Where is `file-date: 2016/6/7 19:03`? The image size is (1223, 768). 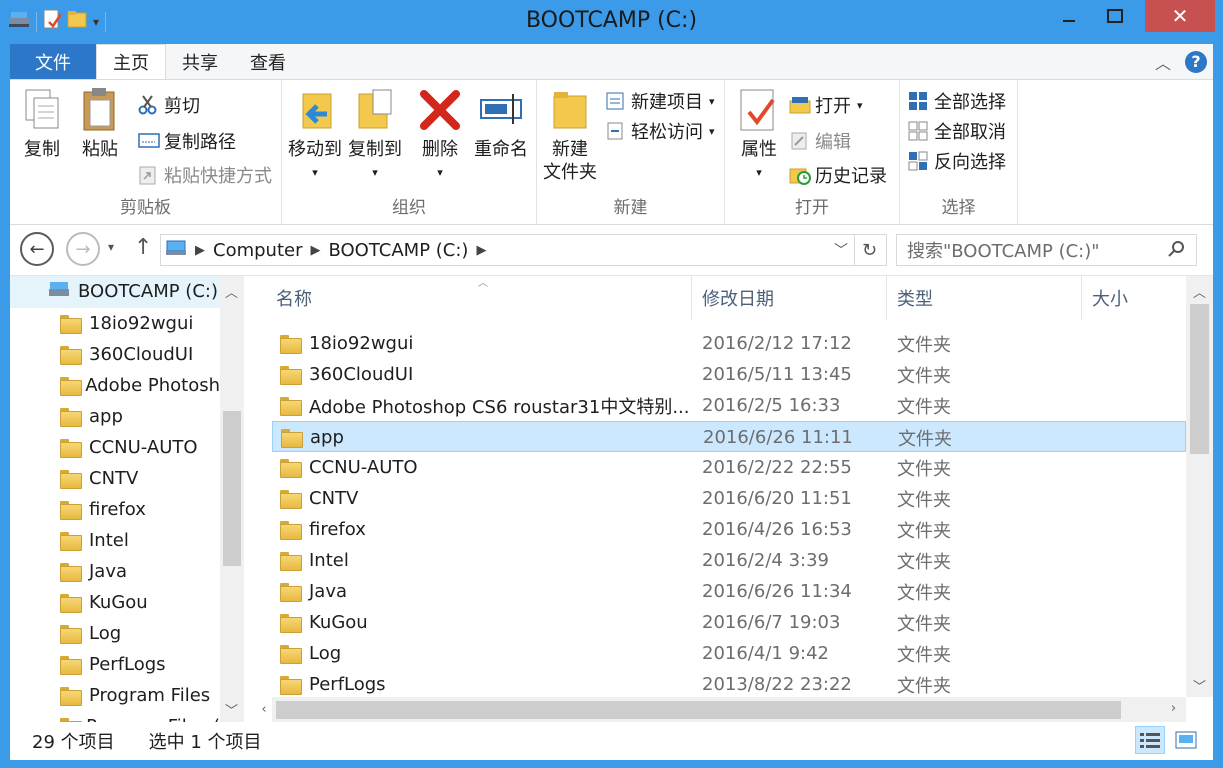 file-date: 2016/6/7 19:03 is located at coordinates (771, 622).